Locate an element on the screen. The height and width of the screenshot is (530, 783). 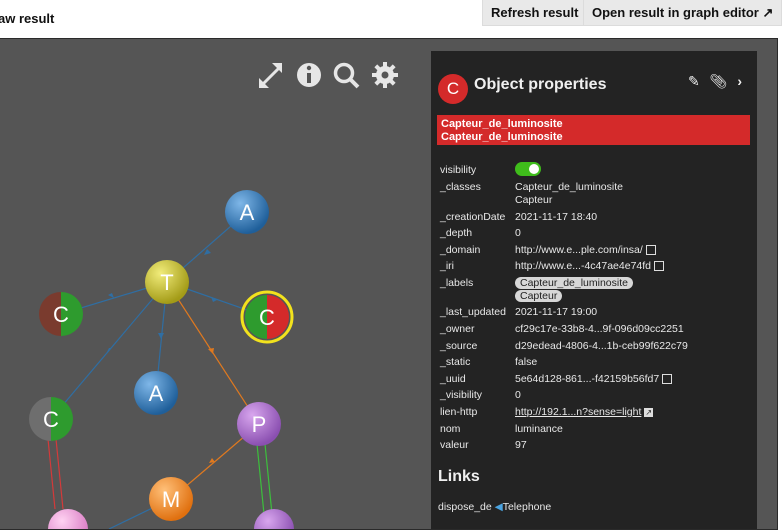
prop-val-valeur: 97 is located at coordinates (521, 445).